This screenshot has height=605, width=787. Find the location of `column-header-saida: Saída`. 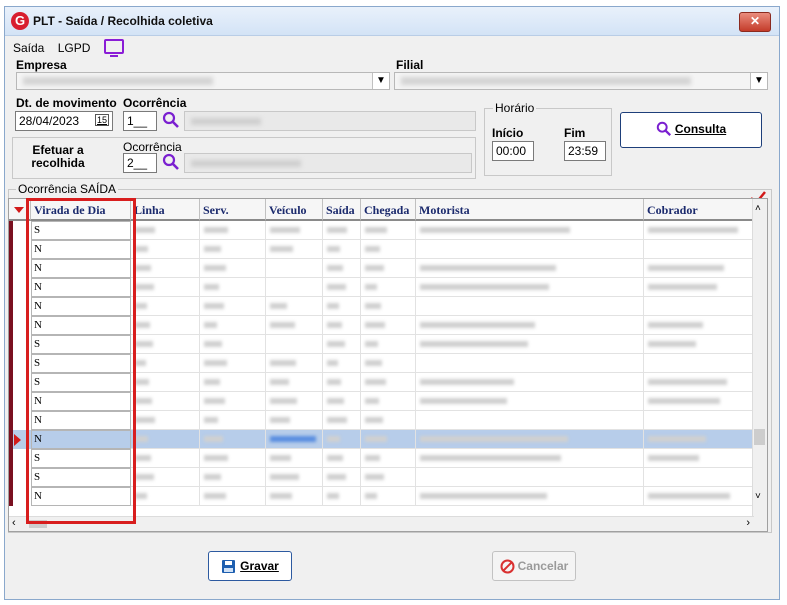

column-header-saida: Saída is located at coordinates (342, 210).